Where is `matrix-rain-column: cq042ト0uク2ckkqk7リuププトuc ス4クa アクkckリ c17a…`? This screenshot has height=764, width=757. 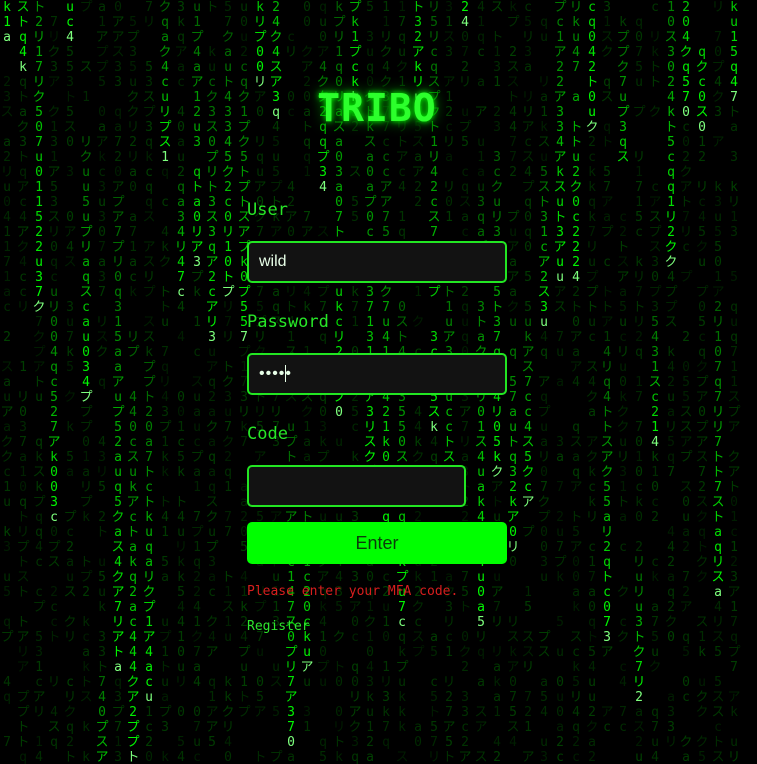
matrix-rain-column: cq042ト0uク2ckkqk7リuププトuc ス4クa アクkckリ c17a… is located at coordinates (592, 382).